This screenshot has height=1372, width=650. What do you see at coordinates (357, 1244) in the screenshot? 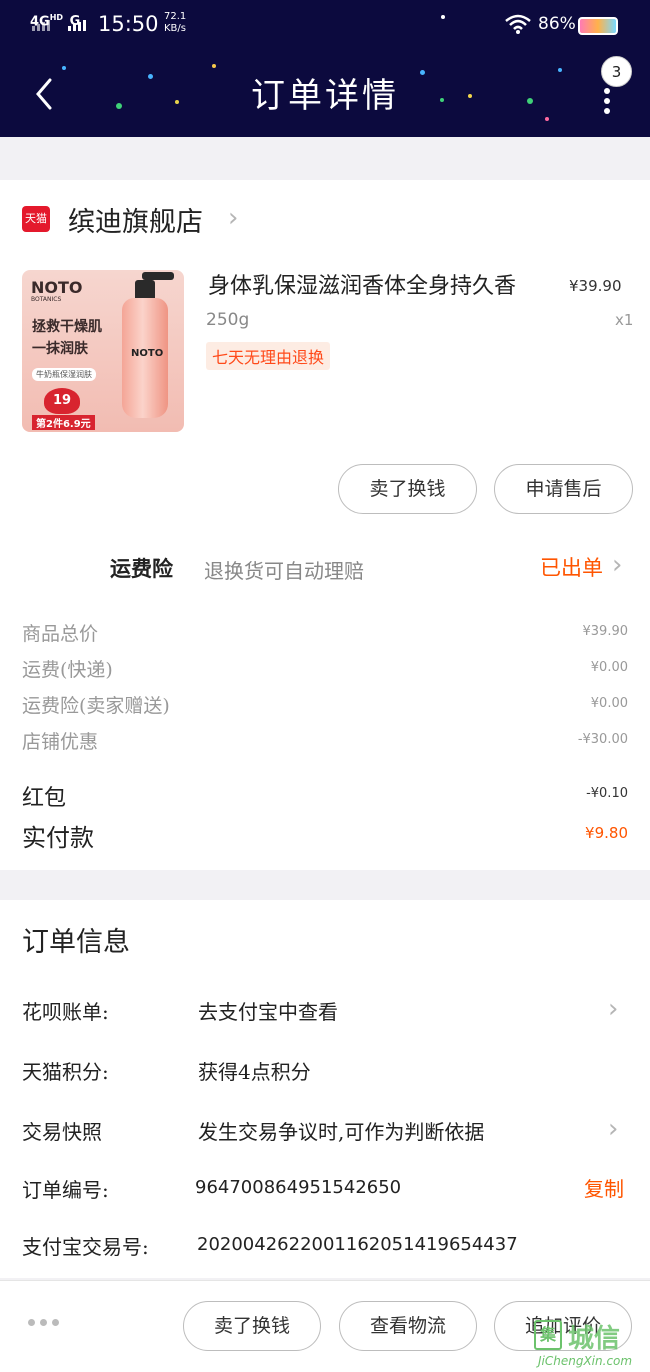
I see `alipay-trade-number: 2020042622001162051419654437` at bounding box center [357, 1244].